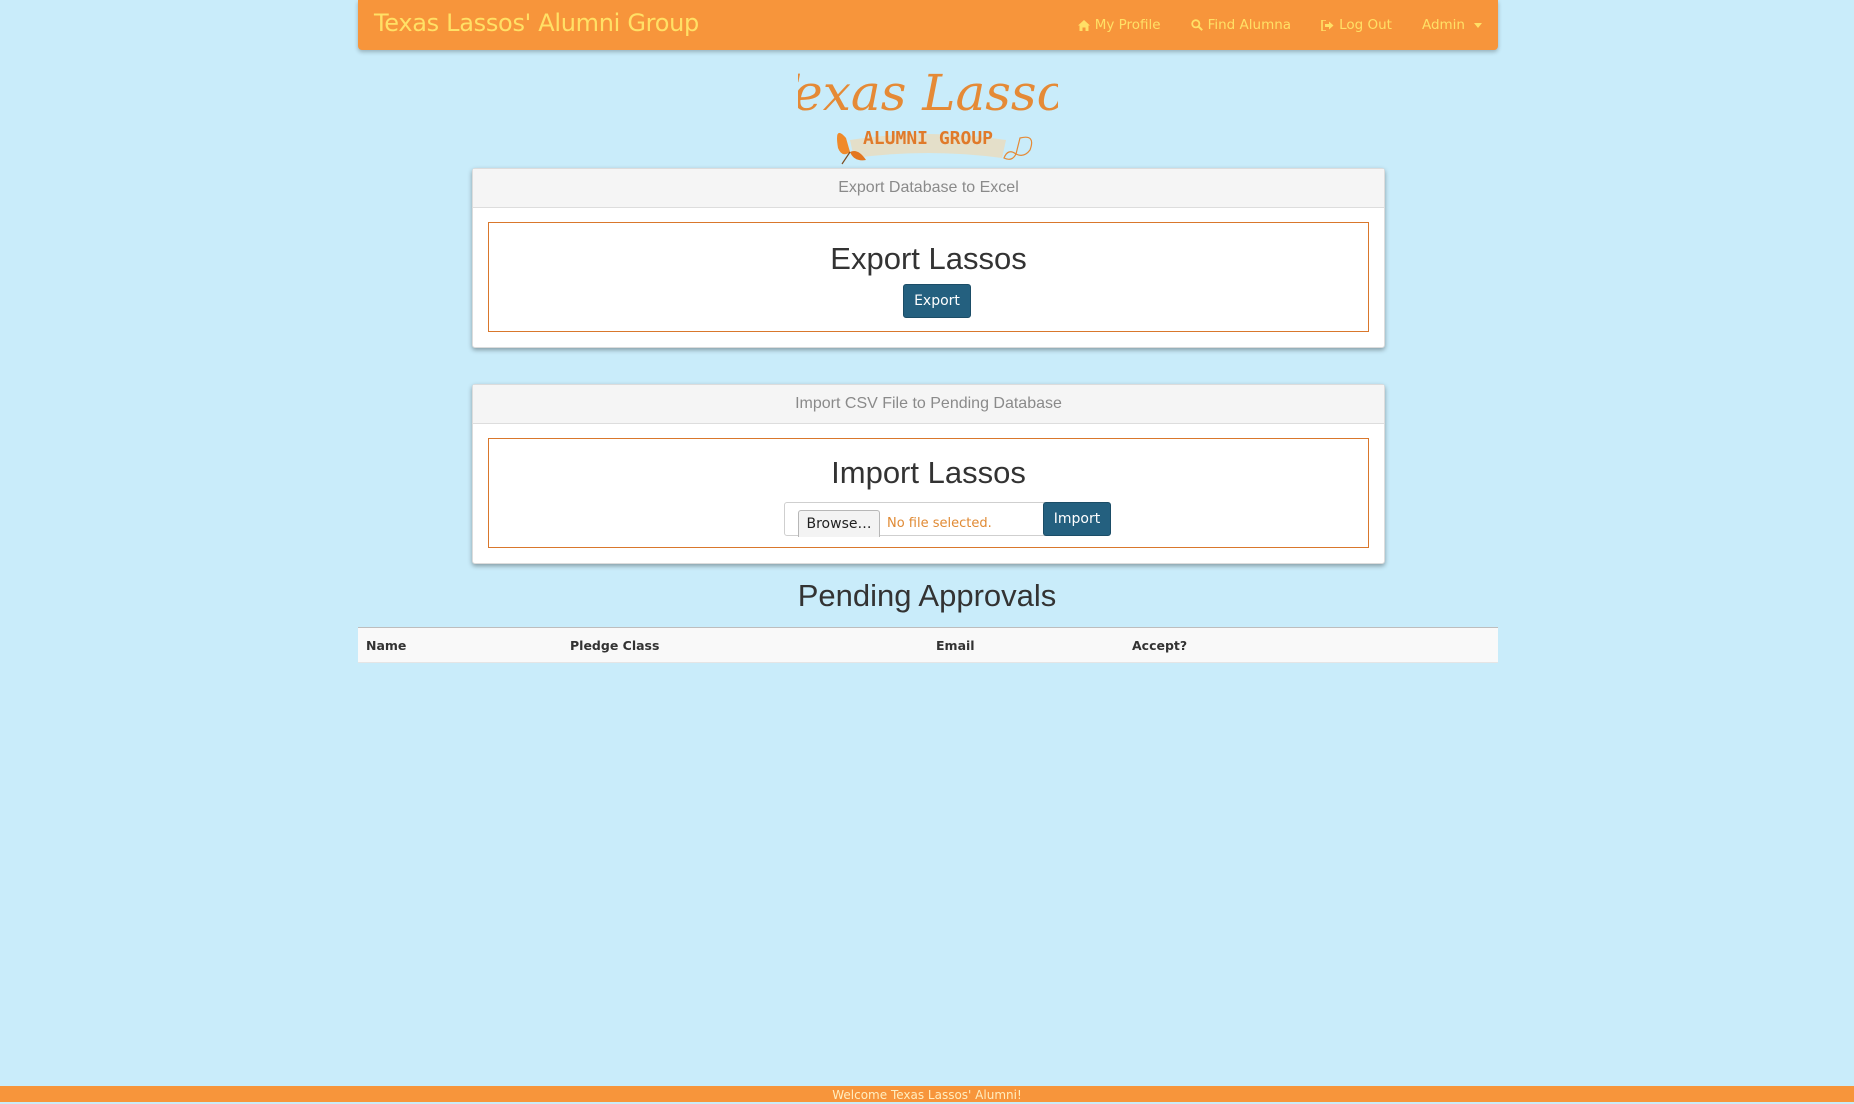 The width and height of the screenshot is (1854, 1104). What do you see at coordinates (1196, 25) in the screenshot?
I see `search-icon` at bounding box center [1196, 25].